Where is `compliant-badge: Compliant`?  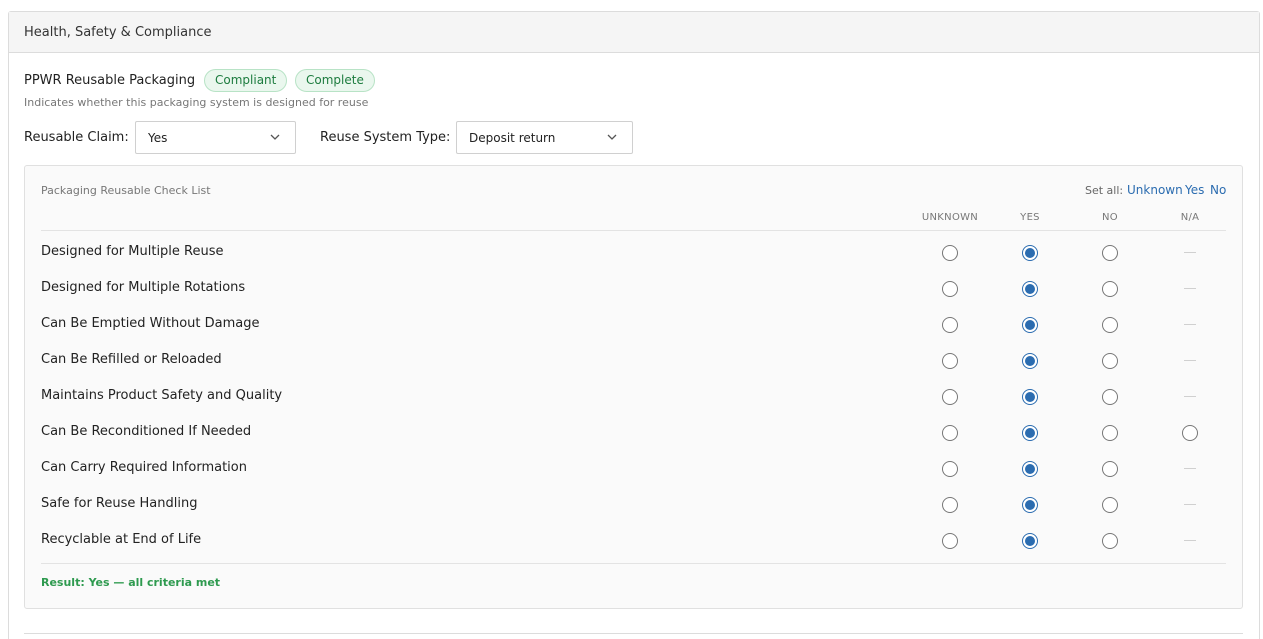 compliant-badge: Compliant is located at coordinates (246, 80).